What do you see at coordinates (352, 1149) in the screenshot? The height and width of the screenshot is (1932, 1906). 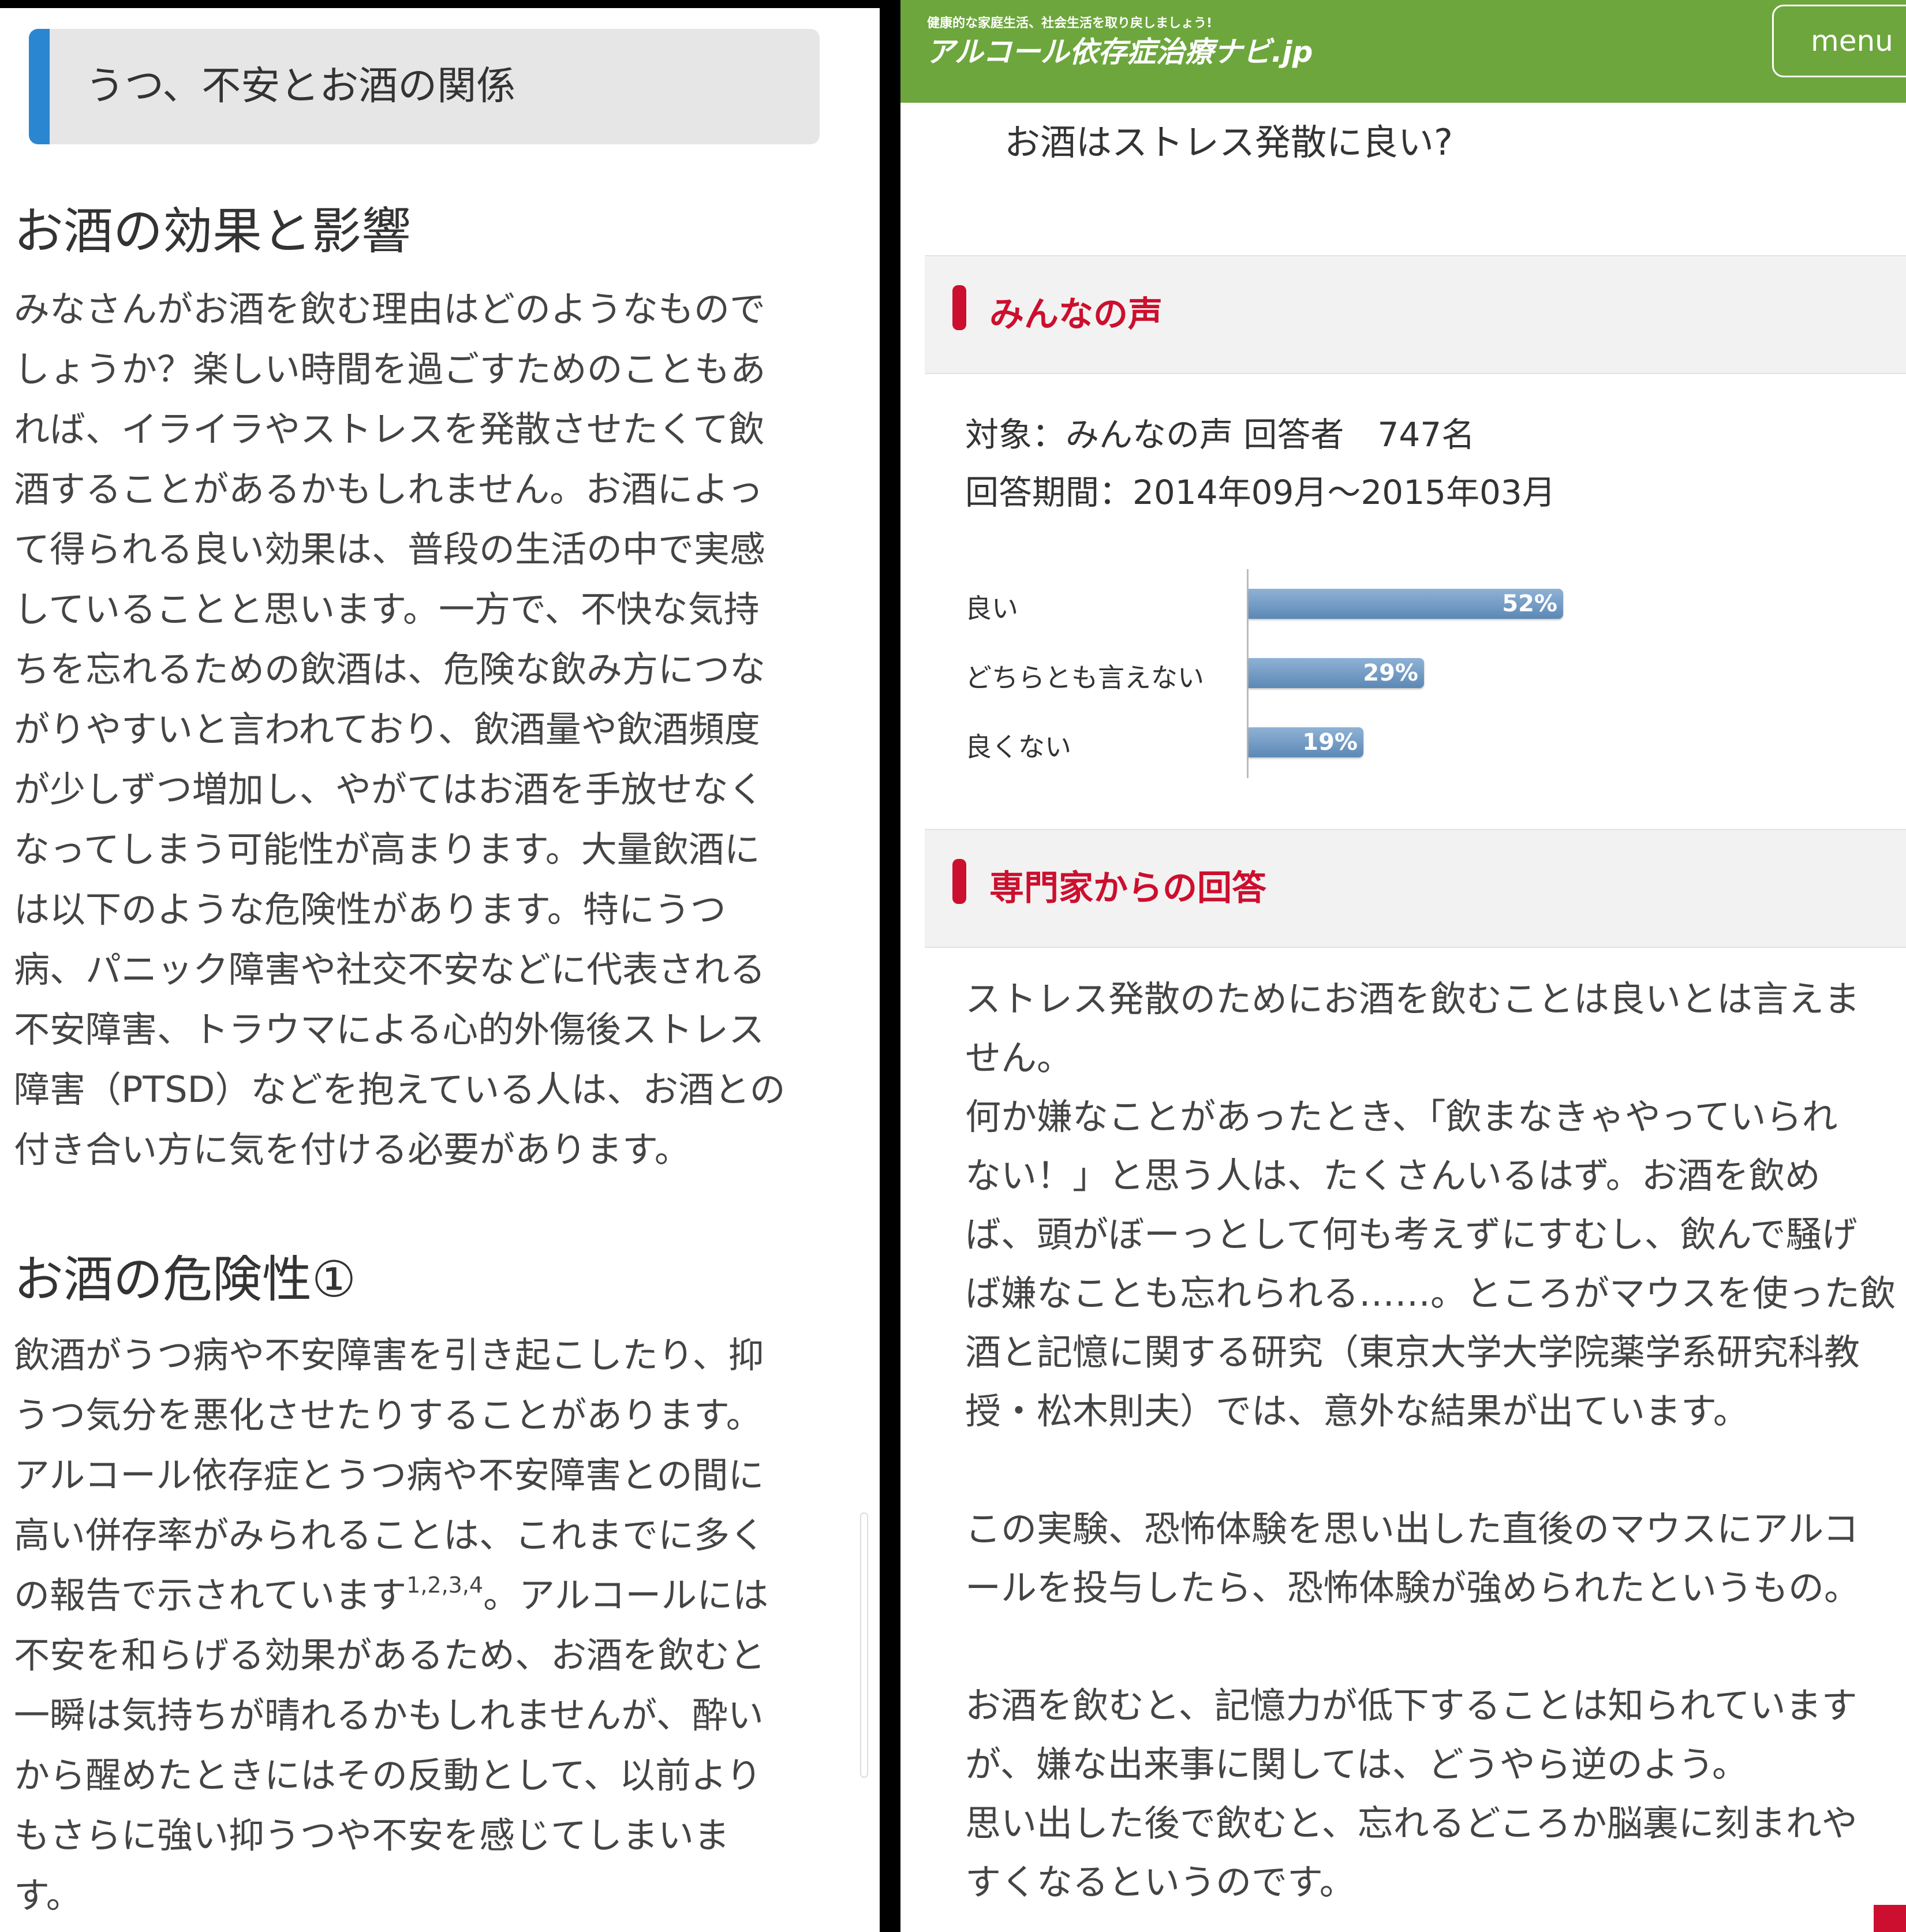 I see `paragraph-line: 付き合い方に気を付ける必要があります。` at bounding box center [352, 1149].